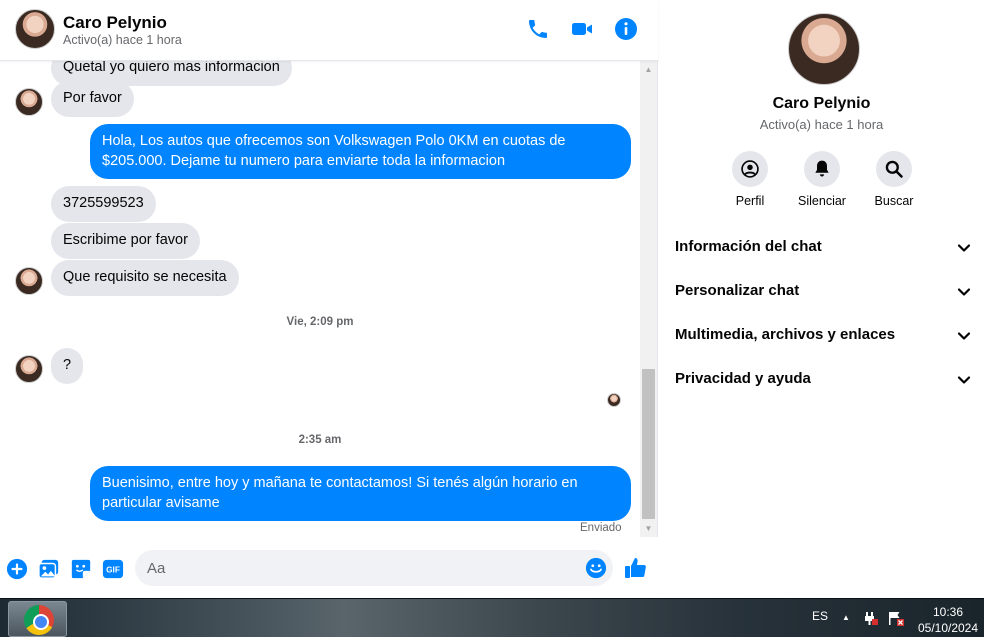  Describe the element at coordinates (17, 569) in the screenshot. I see `plus-icon` at that location.